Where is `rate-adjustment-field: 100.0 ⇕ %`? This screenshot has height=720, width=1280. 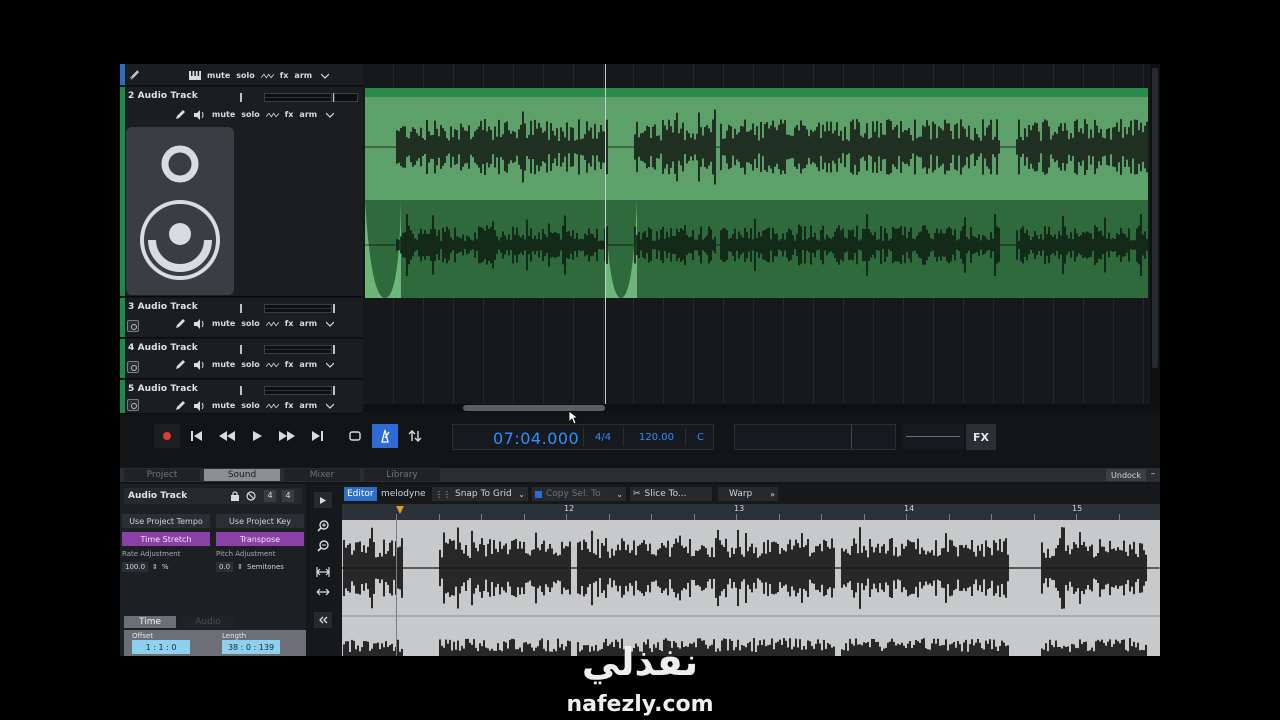
rate-adjustment-field: 100.0 ⇕ % is located at coordinates (166, 567).